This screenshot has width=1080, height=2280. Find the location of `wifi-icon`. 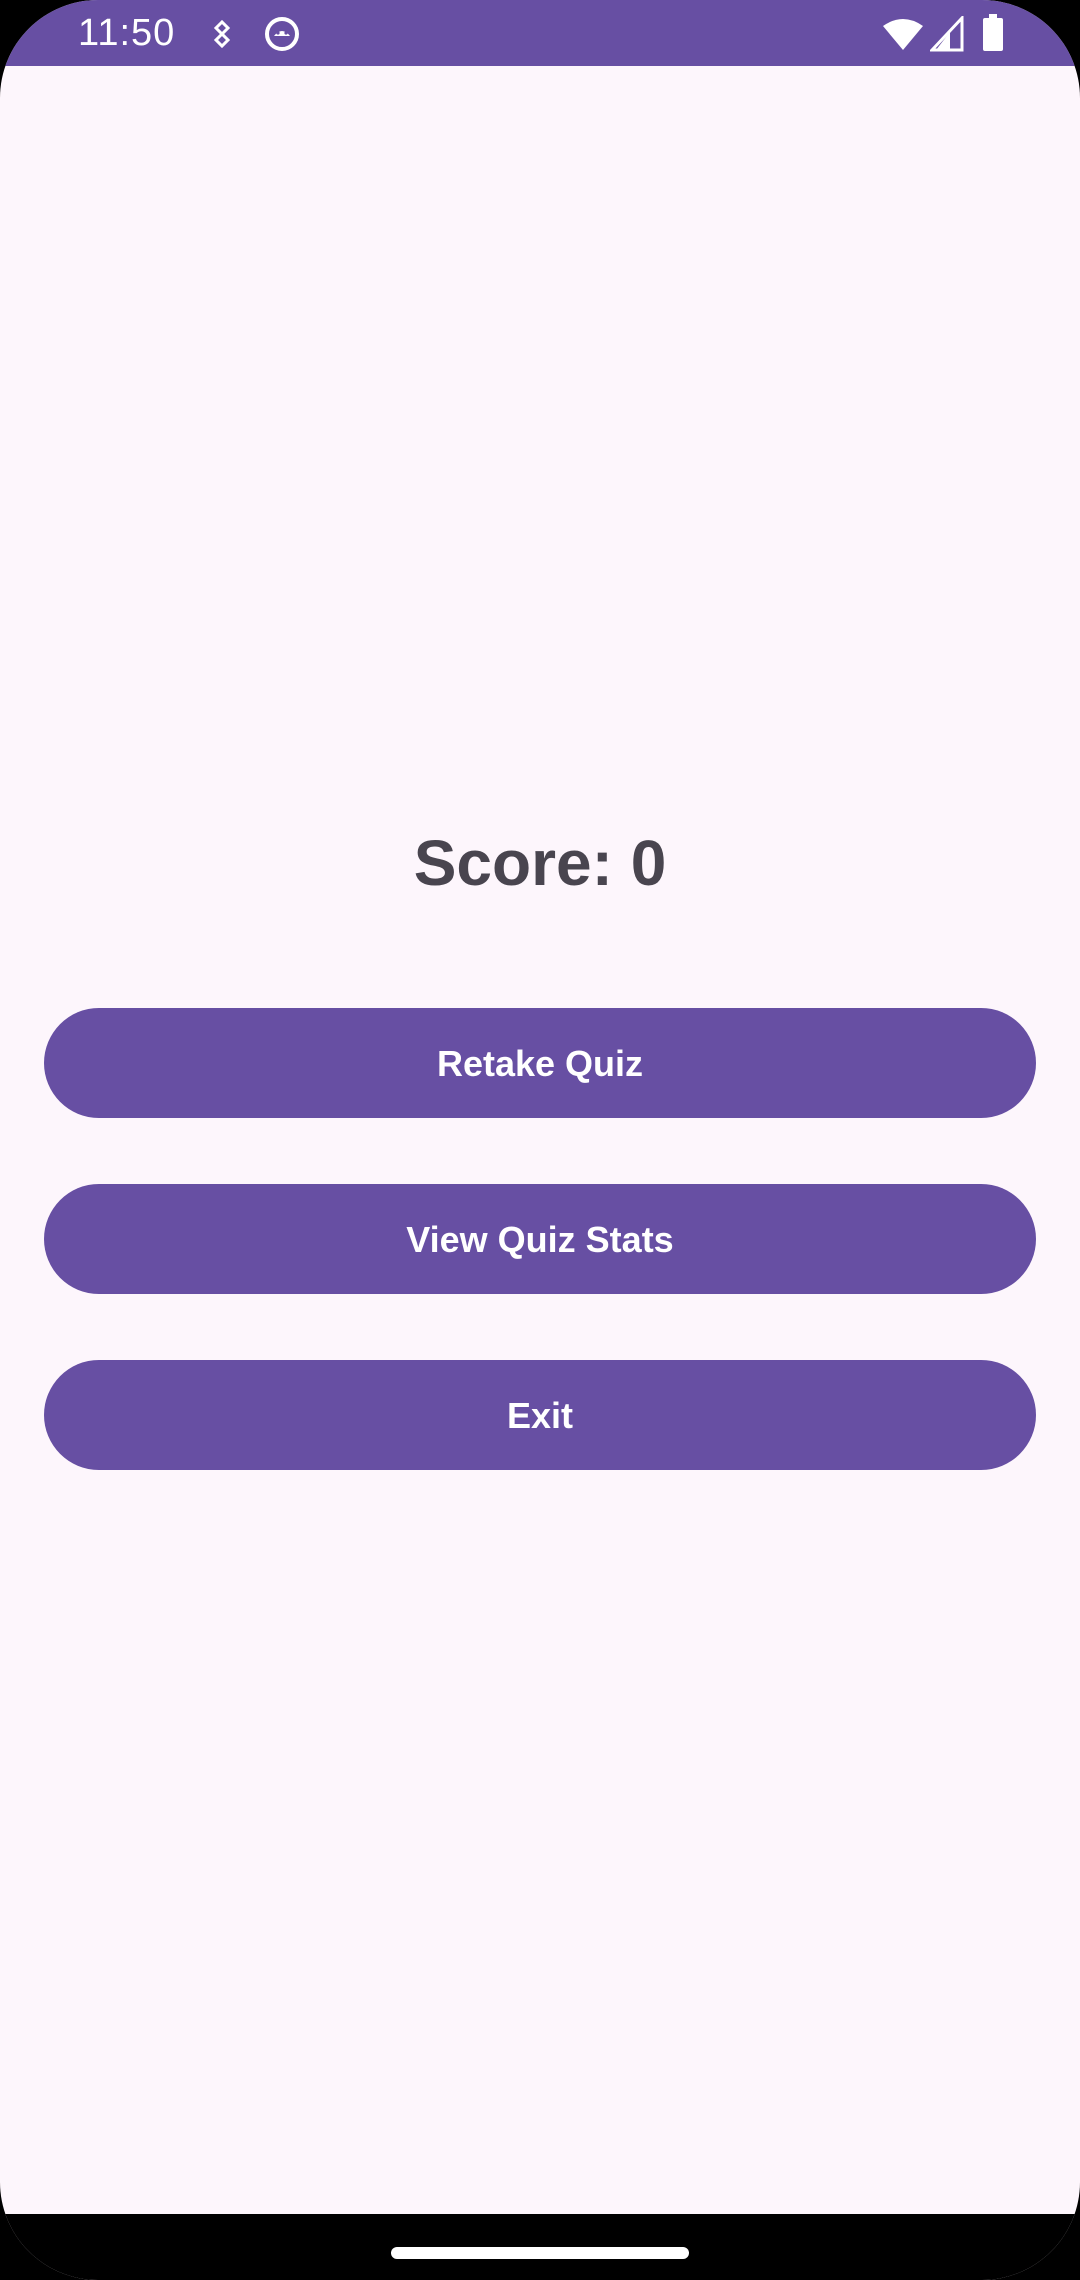

wifi-icon is located at coordinates (903, 34).